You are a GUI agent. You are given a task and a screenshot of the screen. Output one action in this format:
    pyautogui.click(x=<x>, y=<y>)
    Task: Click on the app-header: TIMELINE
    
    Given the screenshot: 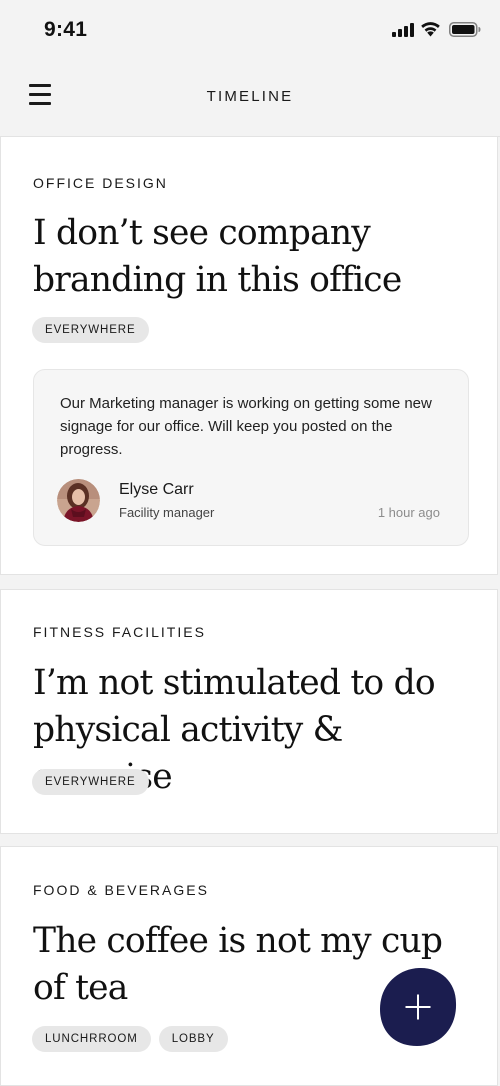 What is the action you would take?
    pyautogui.click(x=250, y=98)
    